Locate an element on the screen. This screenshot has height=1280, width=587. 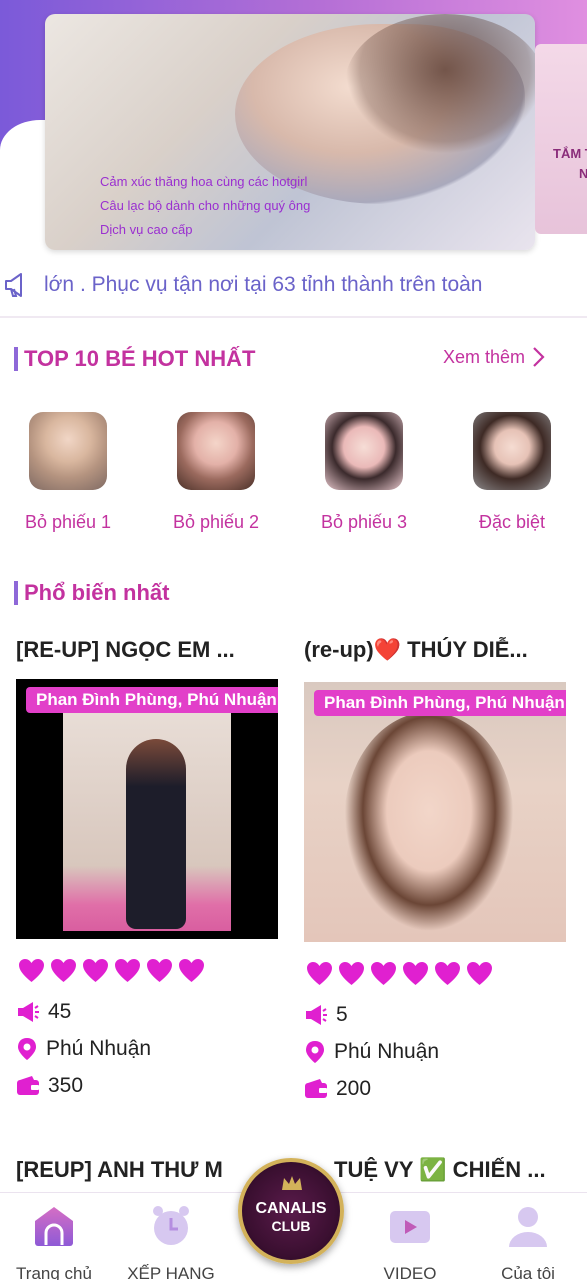
top10-item-3: Bỏ phiếu 3 is located at coordinates (364, 472).